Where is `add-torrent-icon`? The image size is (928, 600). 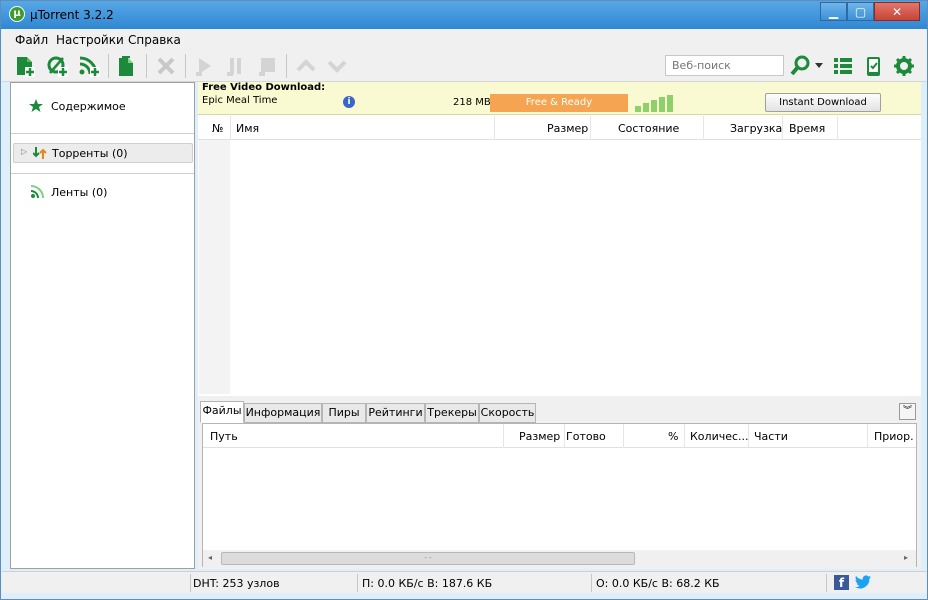 add-torrent-icon is located at coordinates (25, 66).